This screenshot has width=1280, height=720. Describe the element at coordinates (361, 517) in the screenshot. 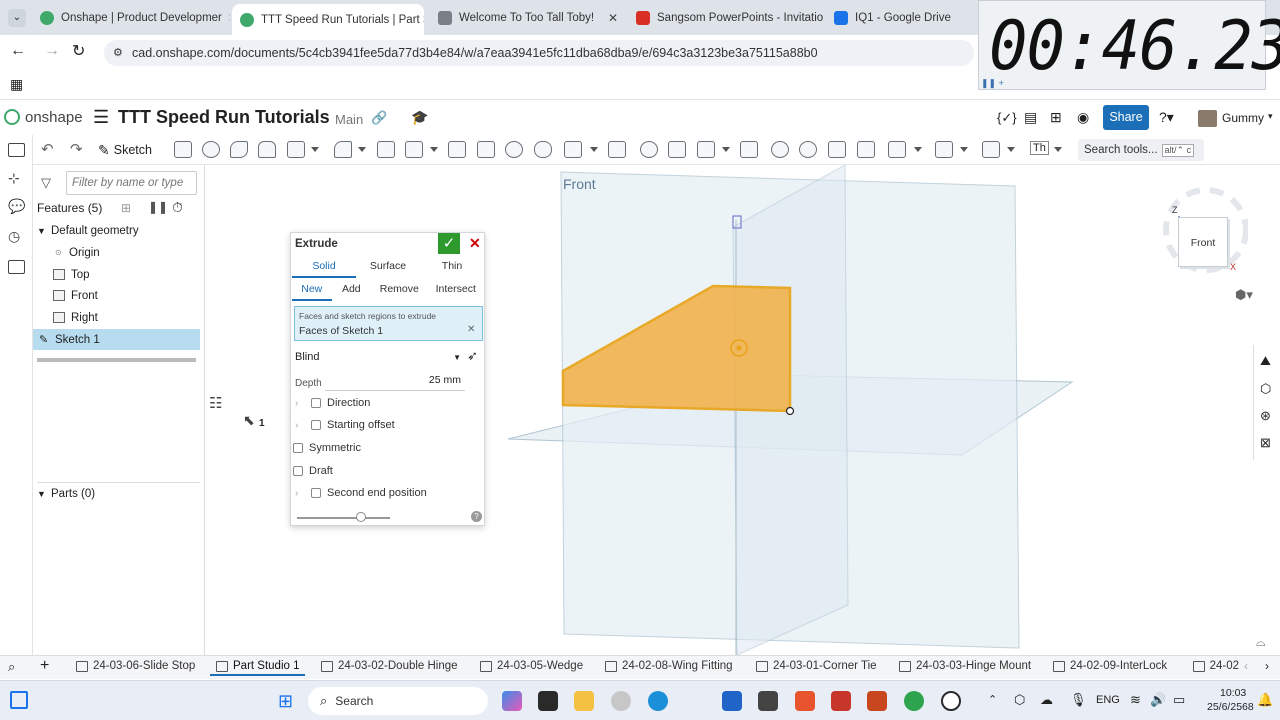

I see `preview-slider-handle` at that location.